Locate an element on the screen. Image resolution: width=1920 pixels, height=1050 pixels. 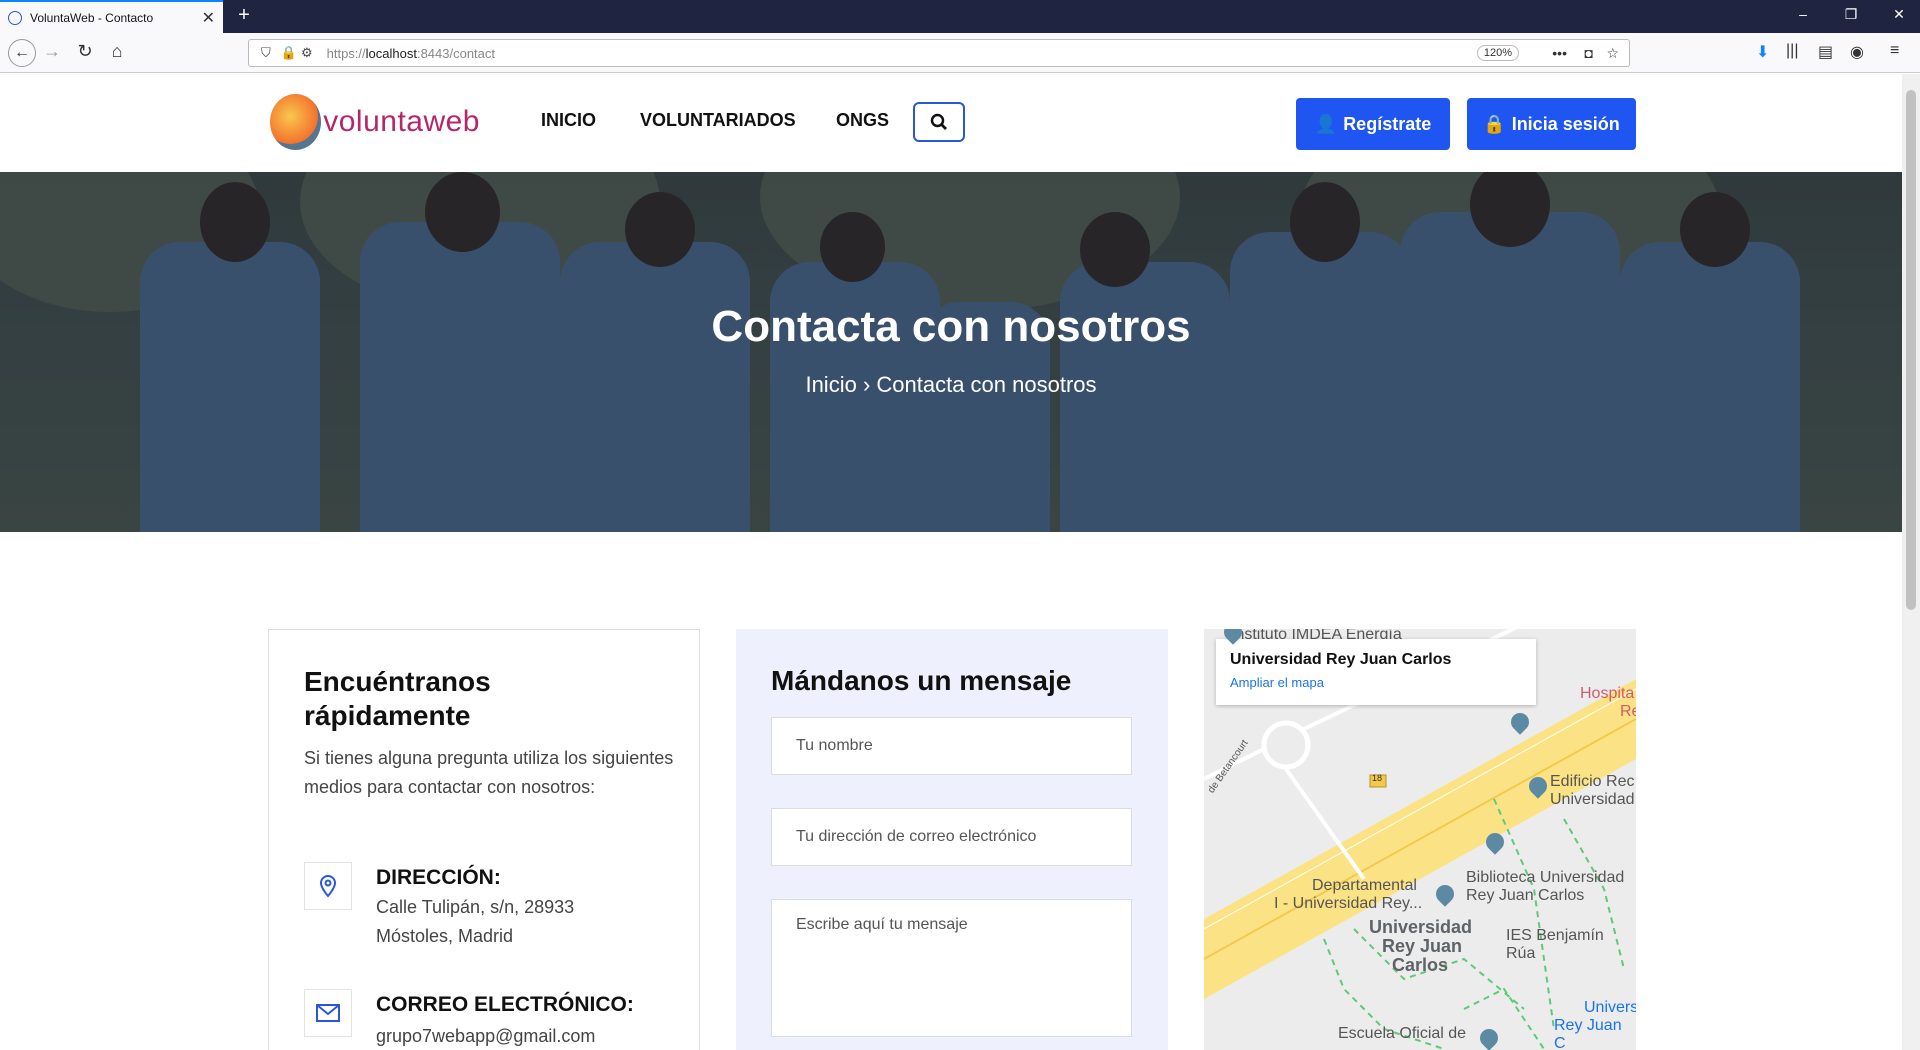
search-button is located at coordinates (939, 122).